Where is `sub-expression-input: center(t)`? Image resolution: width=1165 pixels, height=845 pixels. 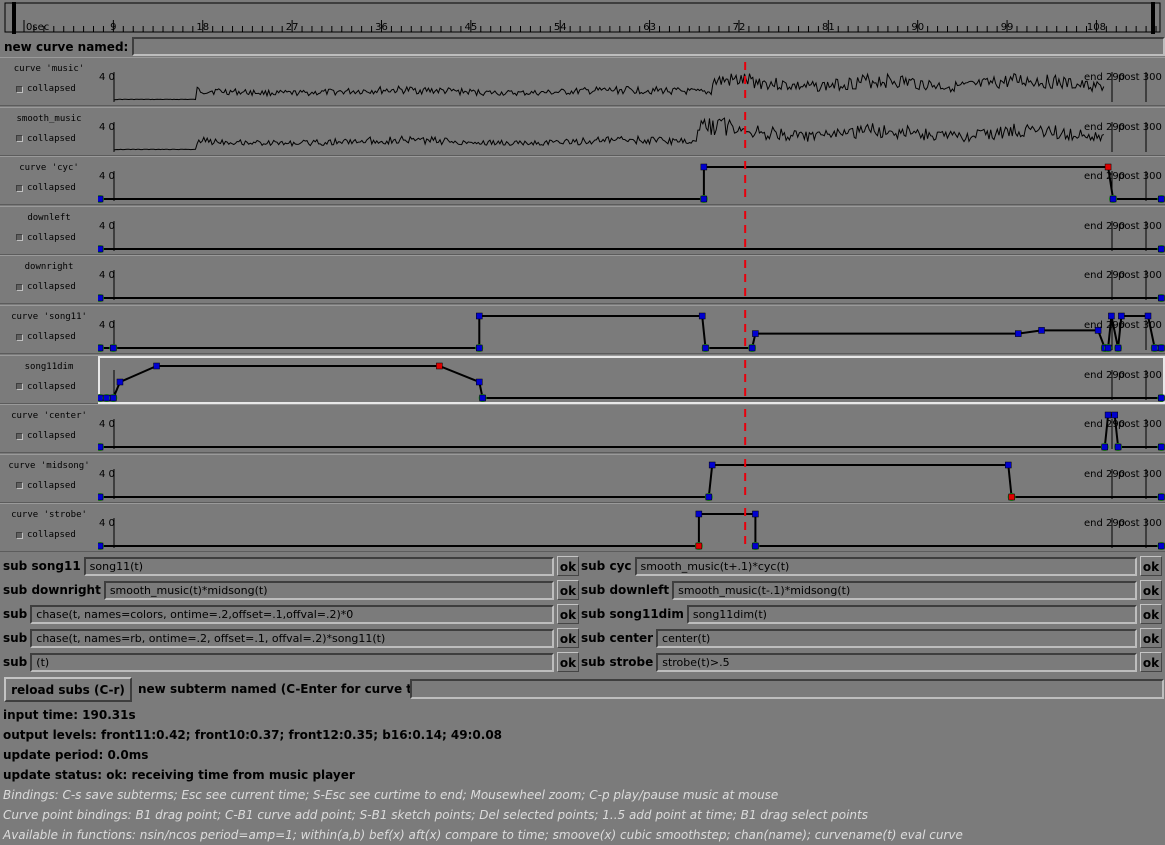 sub-expression-input: center(t) is located at coordinates (896, 638).